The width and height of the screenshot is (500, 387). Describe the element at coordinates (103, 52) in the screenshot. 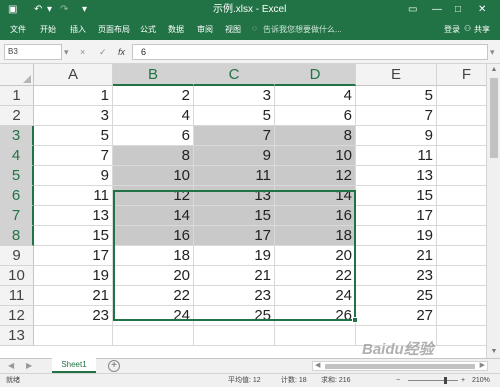

I see `enter-icon: ✓` at that location.